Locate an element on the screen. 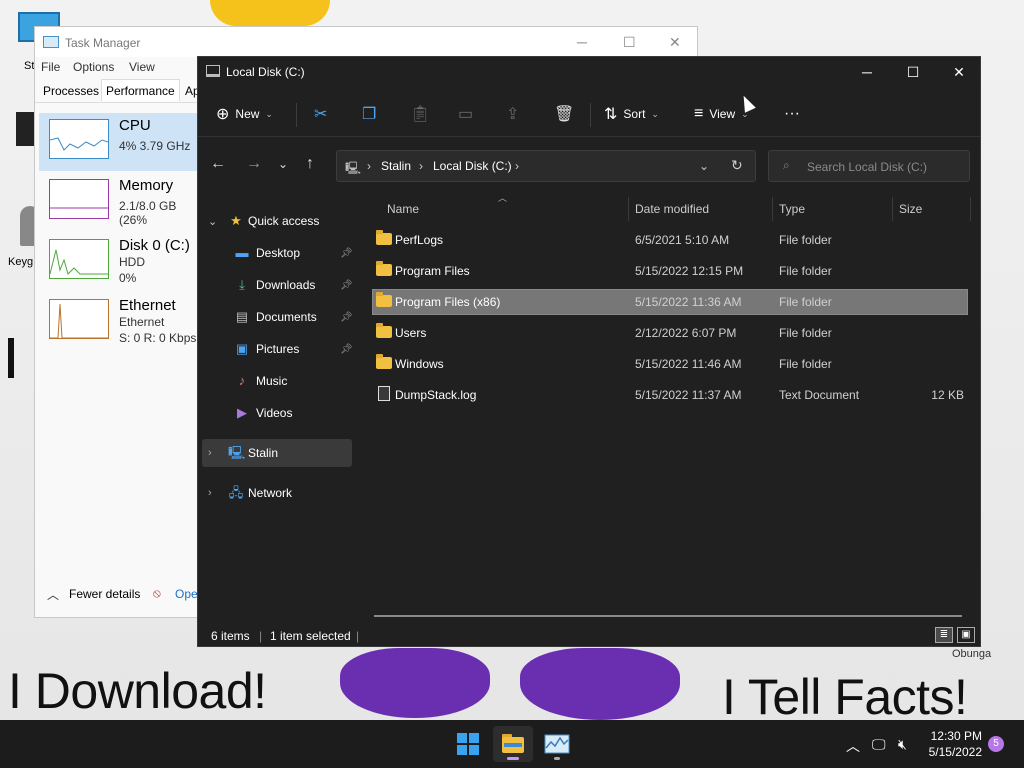 Image resolution: width=1024 pixels, height=768 pixels. start-button is located at coordinates (468, 744).